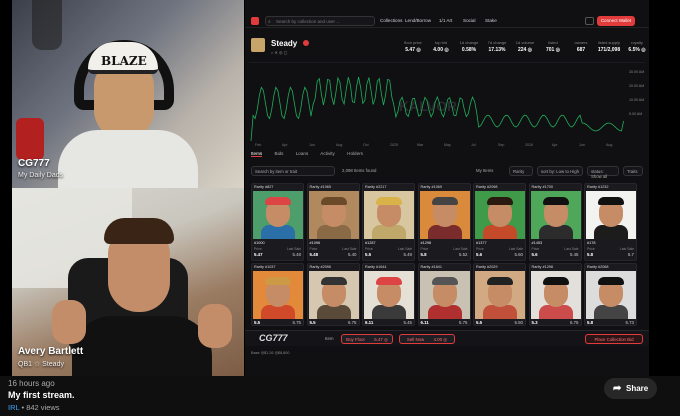 This screenshot has width=680, height=416. Describe the element at coordinates (441, 46) in the screenshot. I see `stat-1: top bid 4.00 ◎` at that location.